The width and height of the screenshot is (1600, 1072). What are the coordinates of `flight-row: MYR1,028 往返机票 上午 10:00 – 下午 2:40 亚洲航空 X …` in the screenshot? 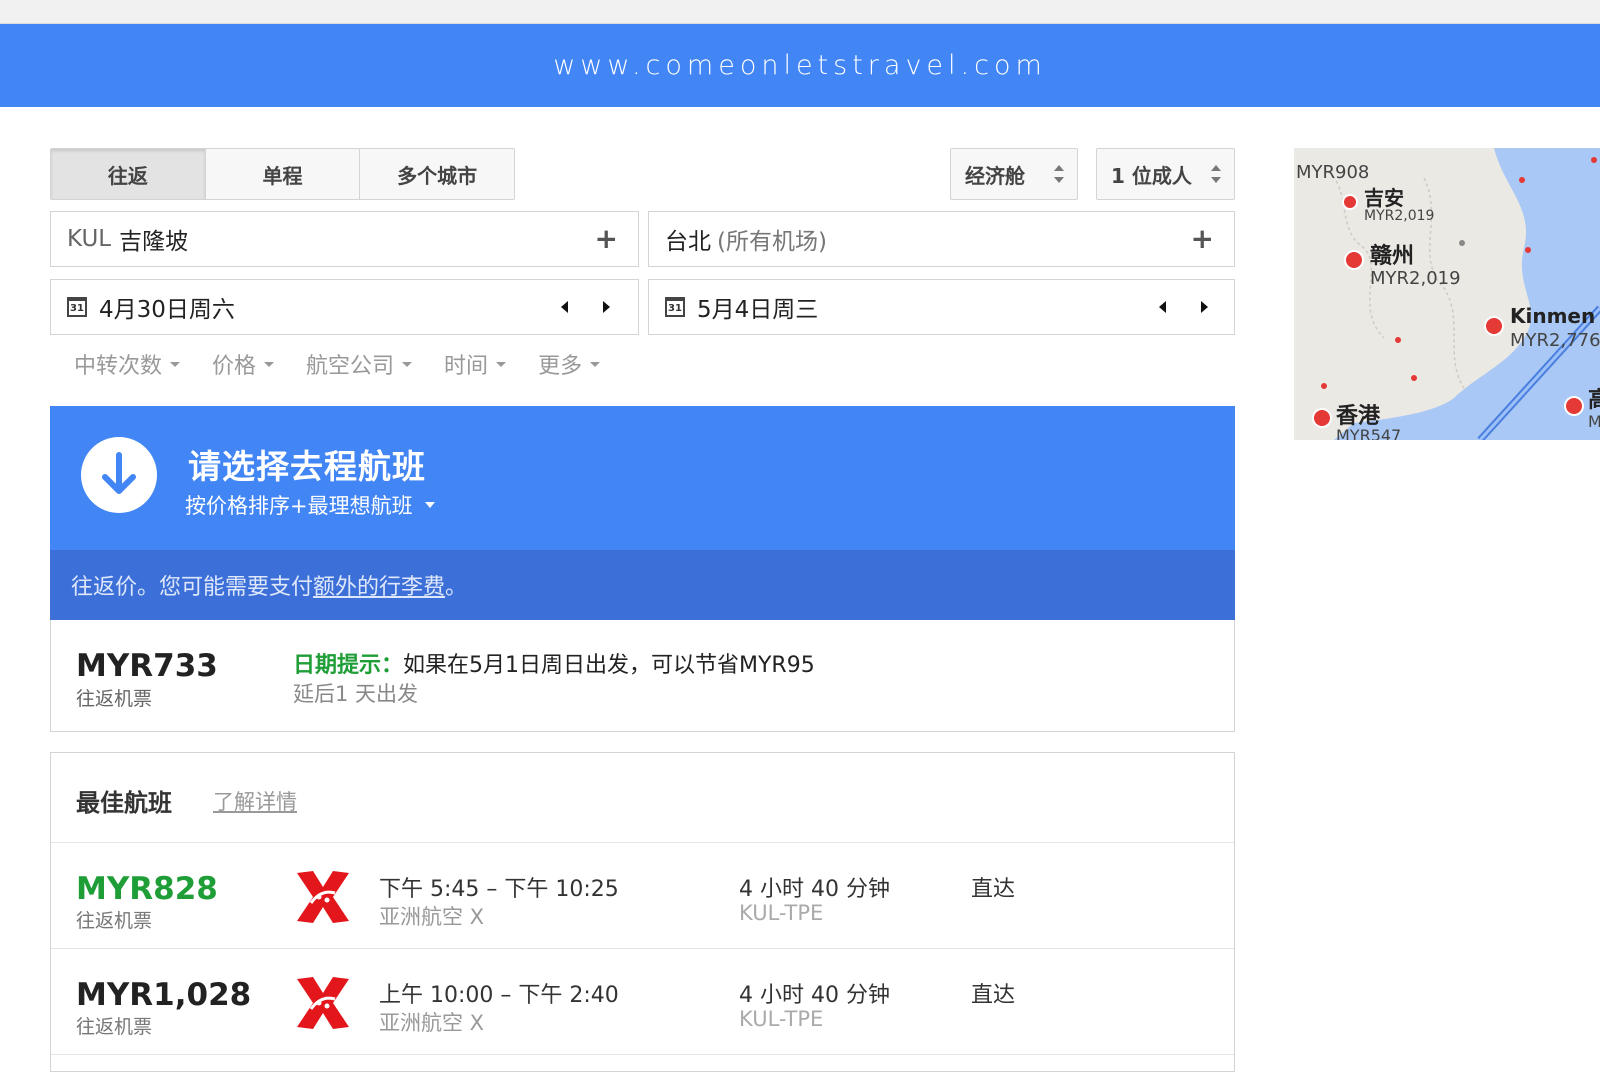 It's located at (642, 1002).